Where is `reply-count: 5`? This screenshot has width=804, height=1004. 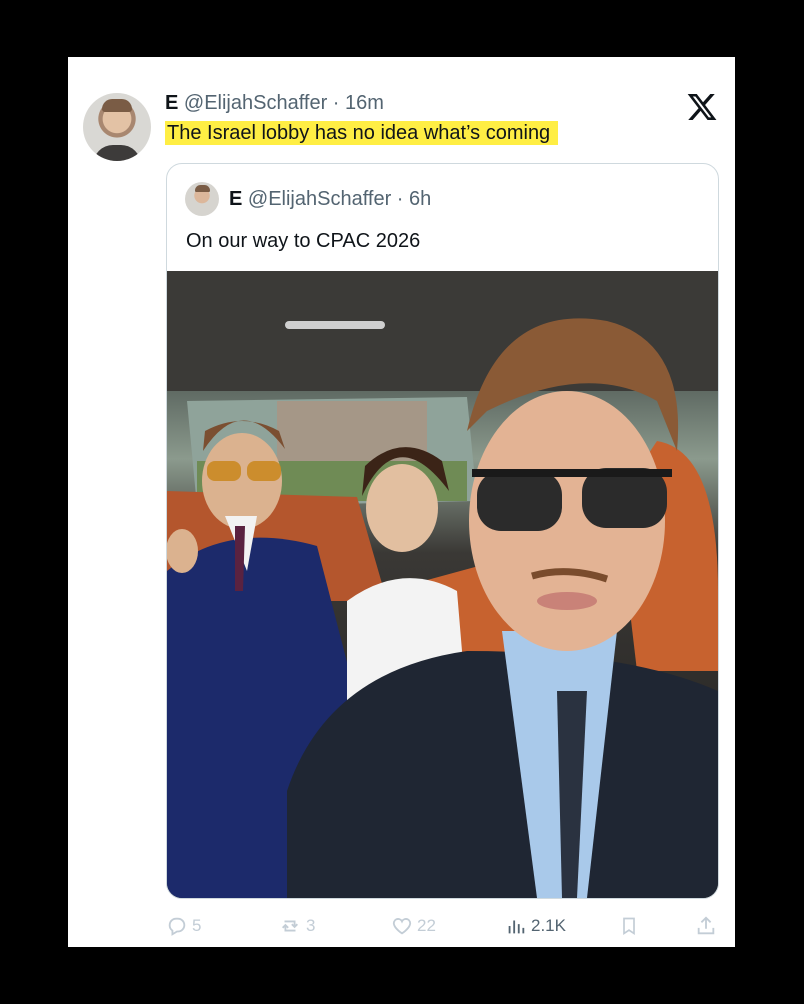
reply-count: 5 is located at coordinates (197, 925).